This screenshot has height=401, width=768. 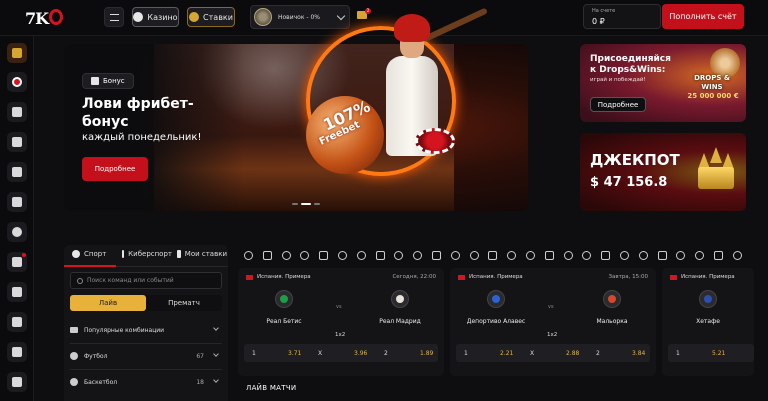 I want to click on bets-button: Ставки, so click(x=211, y=17).